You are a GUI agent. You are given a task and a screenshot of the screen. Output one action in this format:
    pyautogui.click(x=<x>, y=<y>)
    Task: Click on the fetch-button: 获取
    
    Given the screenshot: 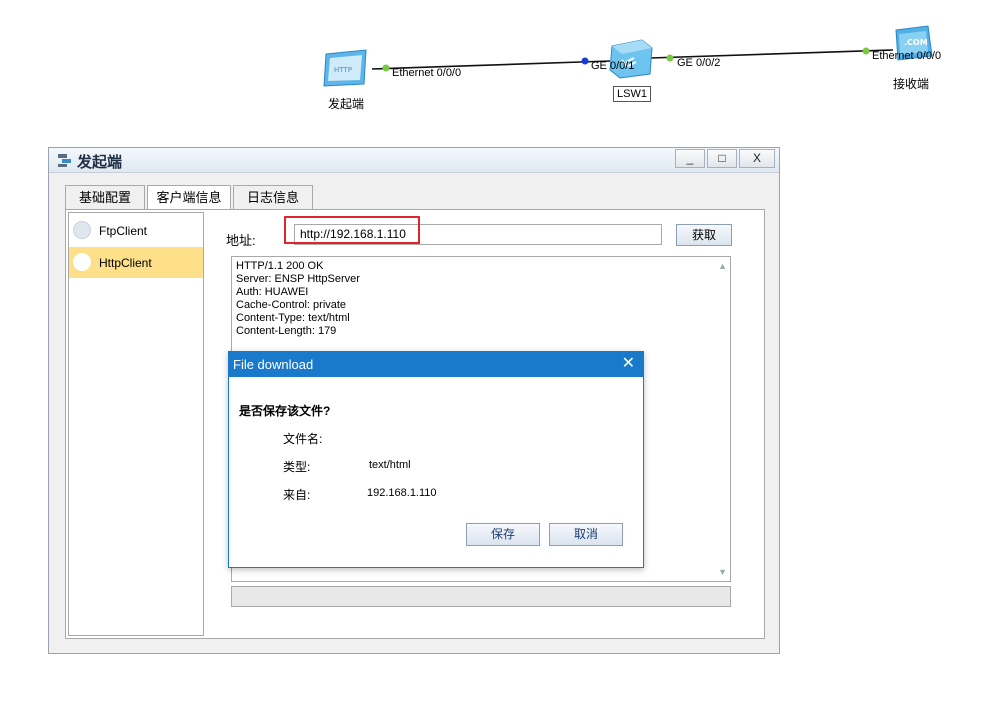 What is the action you would take?
    pyautogui.click(x=704, y=235)
    